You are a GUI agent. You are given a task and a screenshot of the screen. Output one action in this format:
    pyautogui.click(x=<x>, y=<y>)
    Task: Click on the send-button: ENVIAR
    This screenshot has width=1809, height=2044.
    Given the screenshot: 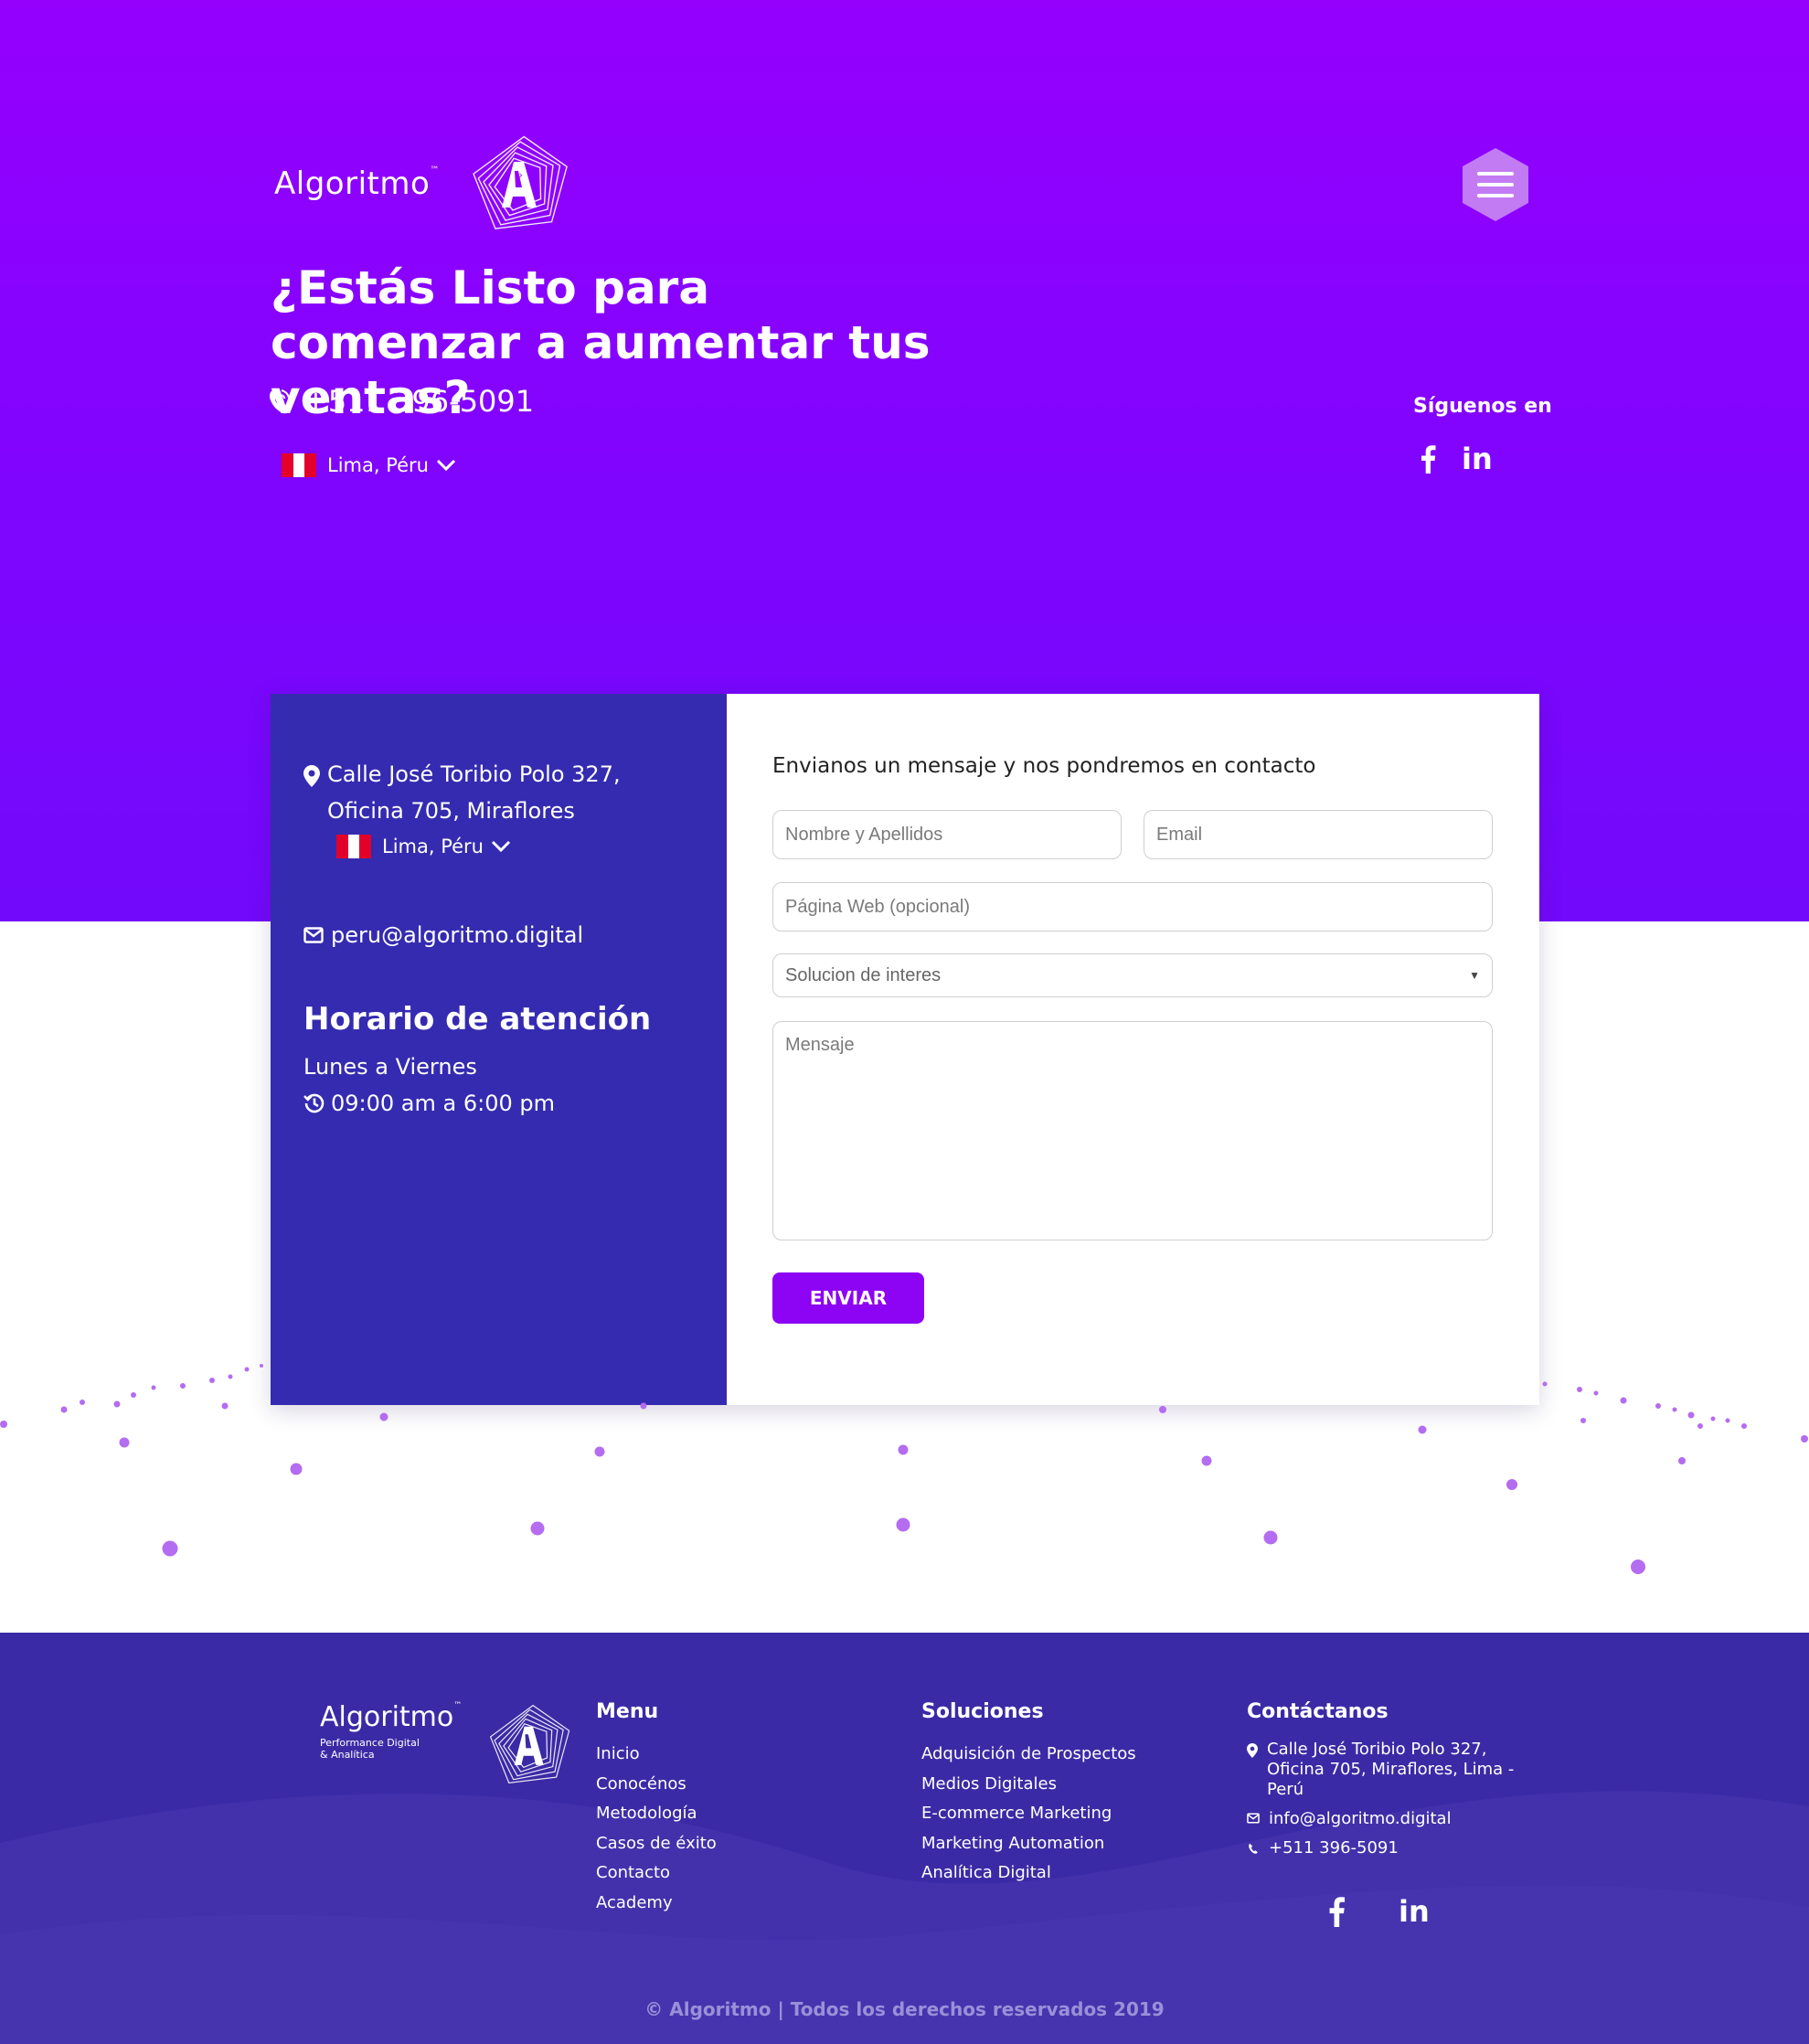 What is the action you would take?
    pyautogui.click(x=848, y=1298)
    